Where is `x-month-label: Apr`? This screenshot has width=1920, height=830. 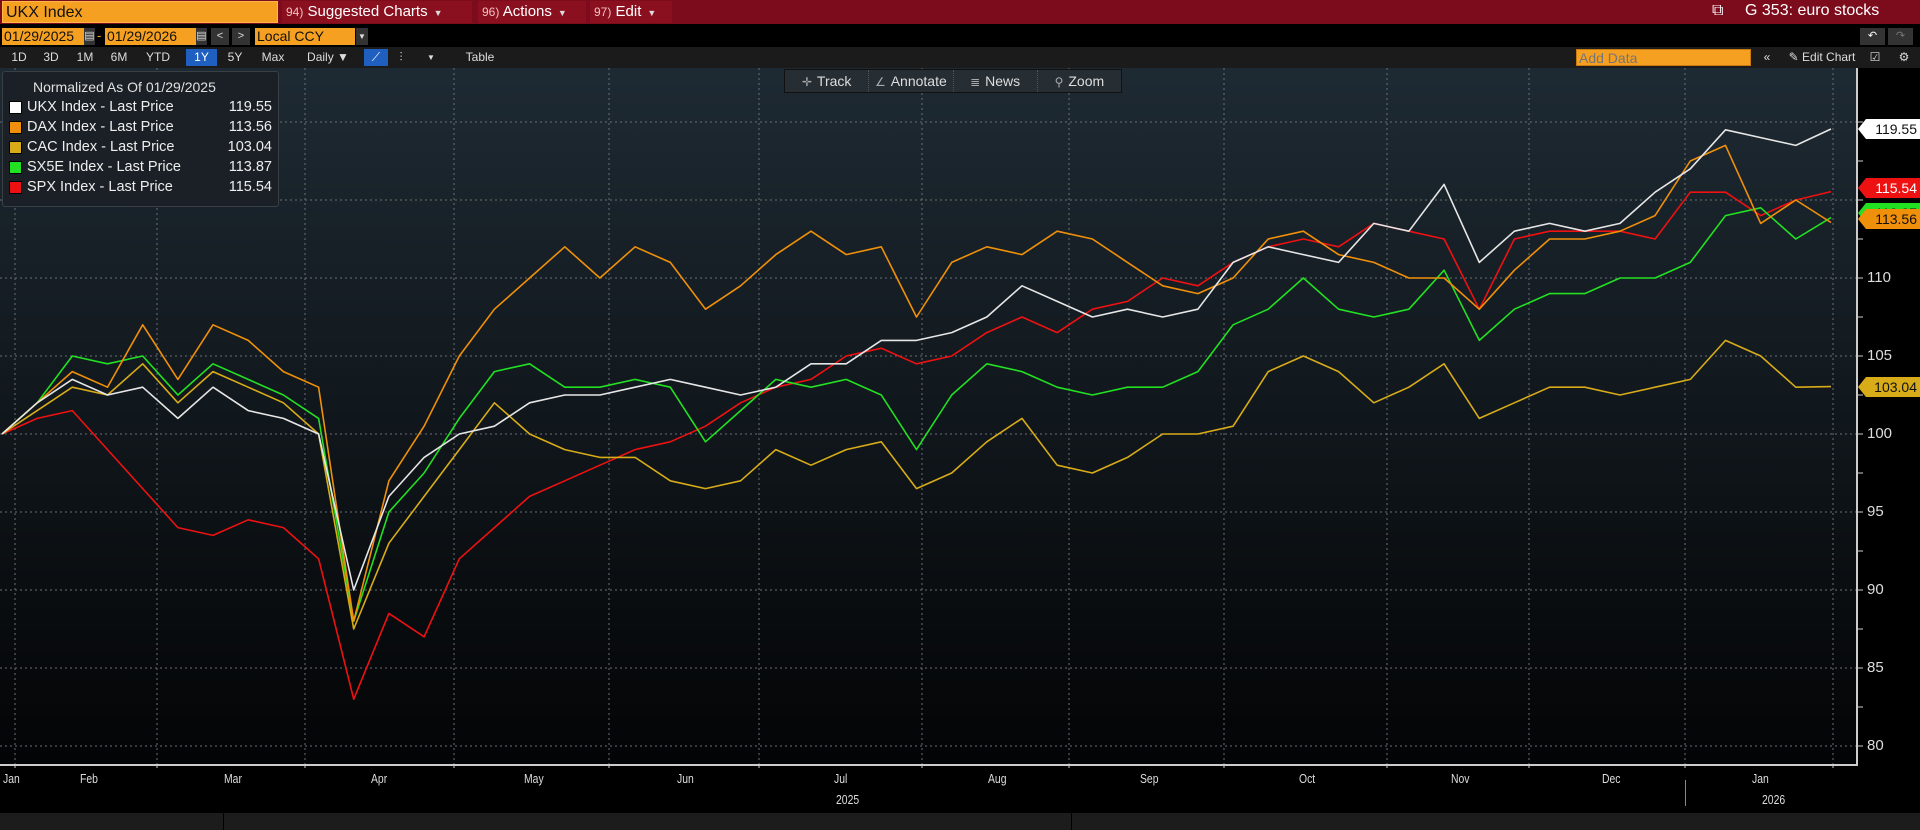
x-month-label: Apr is located at coordinates (379, 778).